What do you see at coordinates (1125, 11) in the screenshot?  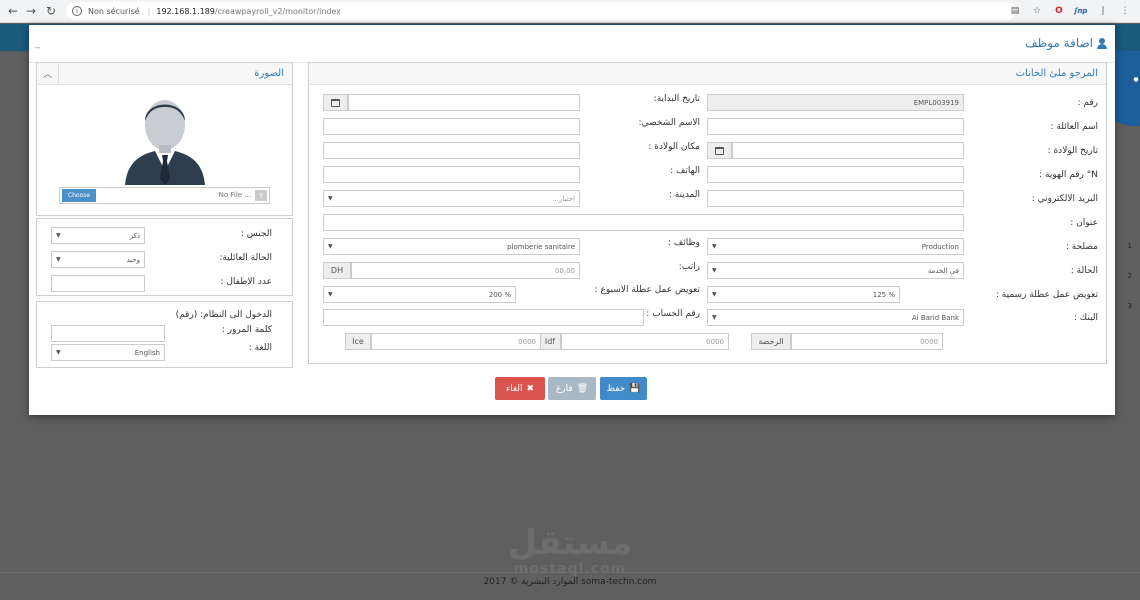 I see `kebab-menu-icon: ⋮` at bounding box center [1125, 11].